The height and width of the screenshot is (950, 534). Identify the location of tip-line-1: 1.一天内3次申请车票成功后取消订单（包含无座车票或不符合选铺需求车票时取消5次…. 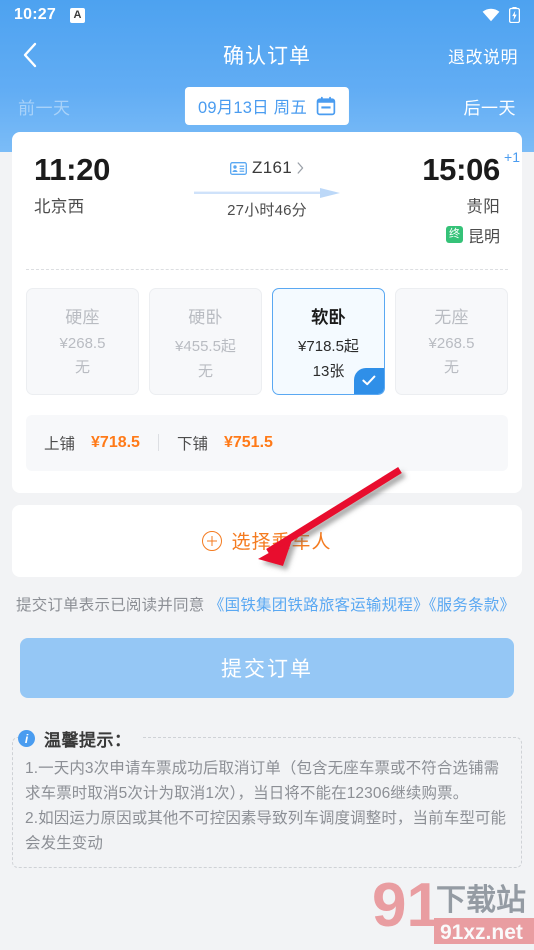
(262, 781).